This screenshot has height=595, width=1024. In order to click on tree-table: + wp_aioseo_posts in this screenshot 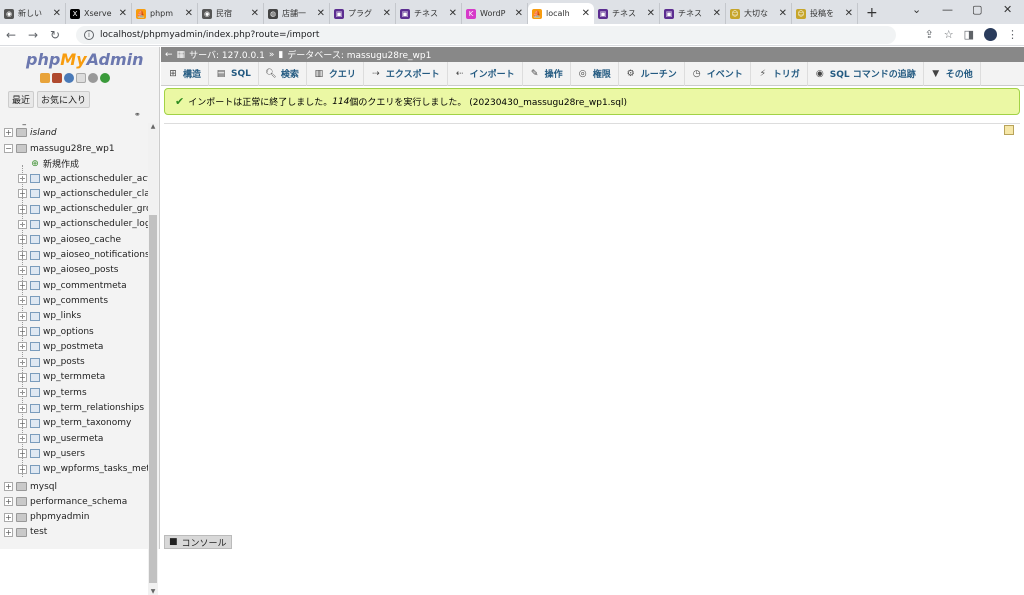, I will do `click(68, 270)`.